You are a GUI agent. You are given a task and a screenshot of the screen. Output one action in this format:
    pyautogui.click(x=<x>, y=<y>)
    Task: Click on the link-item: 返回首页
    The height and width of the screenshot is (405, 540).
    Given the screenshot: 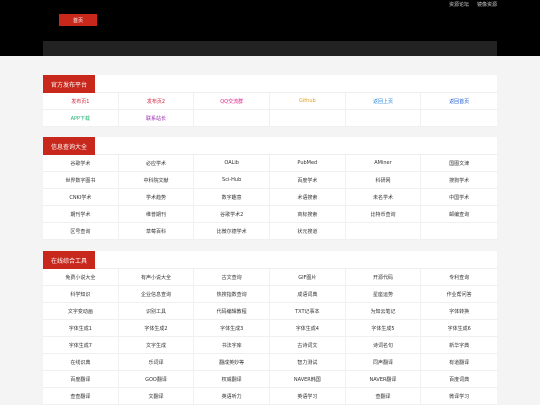 What is the action you would take?
    pyautogui.click(x=459, y=101)
    